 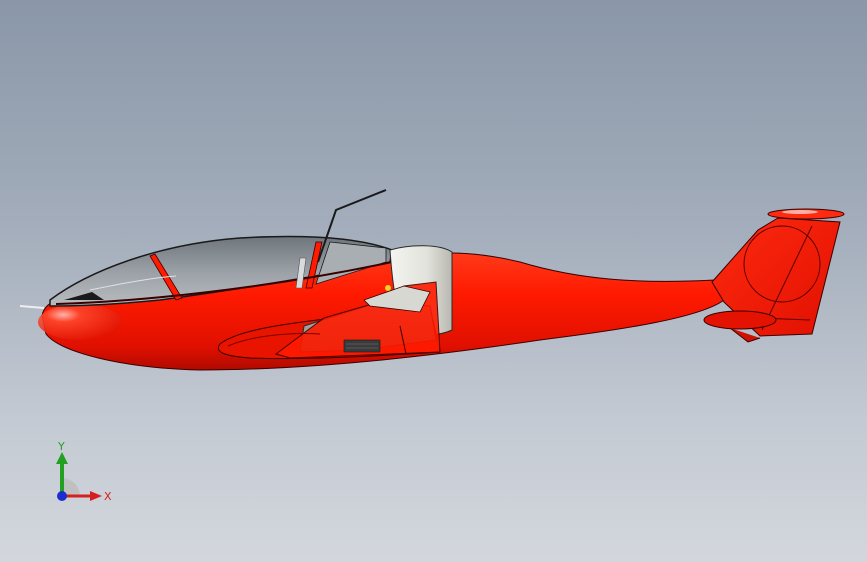 What do you see at coordinates (62, 458) in the screenshot?
I see `y-axis-arrow` at bounding box center [62, 458].